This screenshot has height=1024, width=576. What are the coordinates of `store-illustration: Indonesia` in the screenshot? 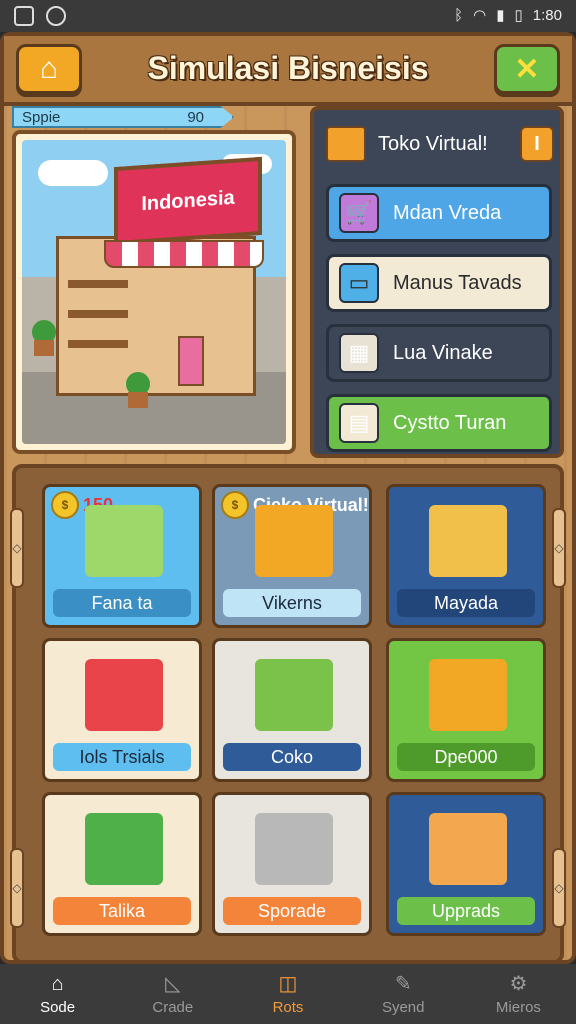 It's located at (154, 292).